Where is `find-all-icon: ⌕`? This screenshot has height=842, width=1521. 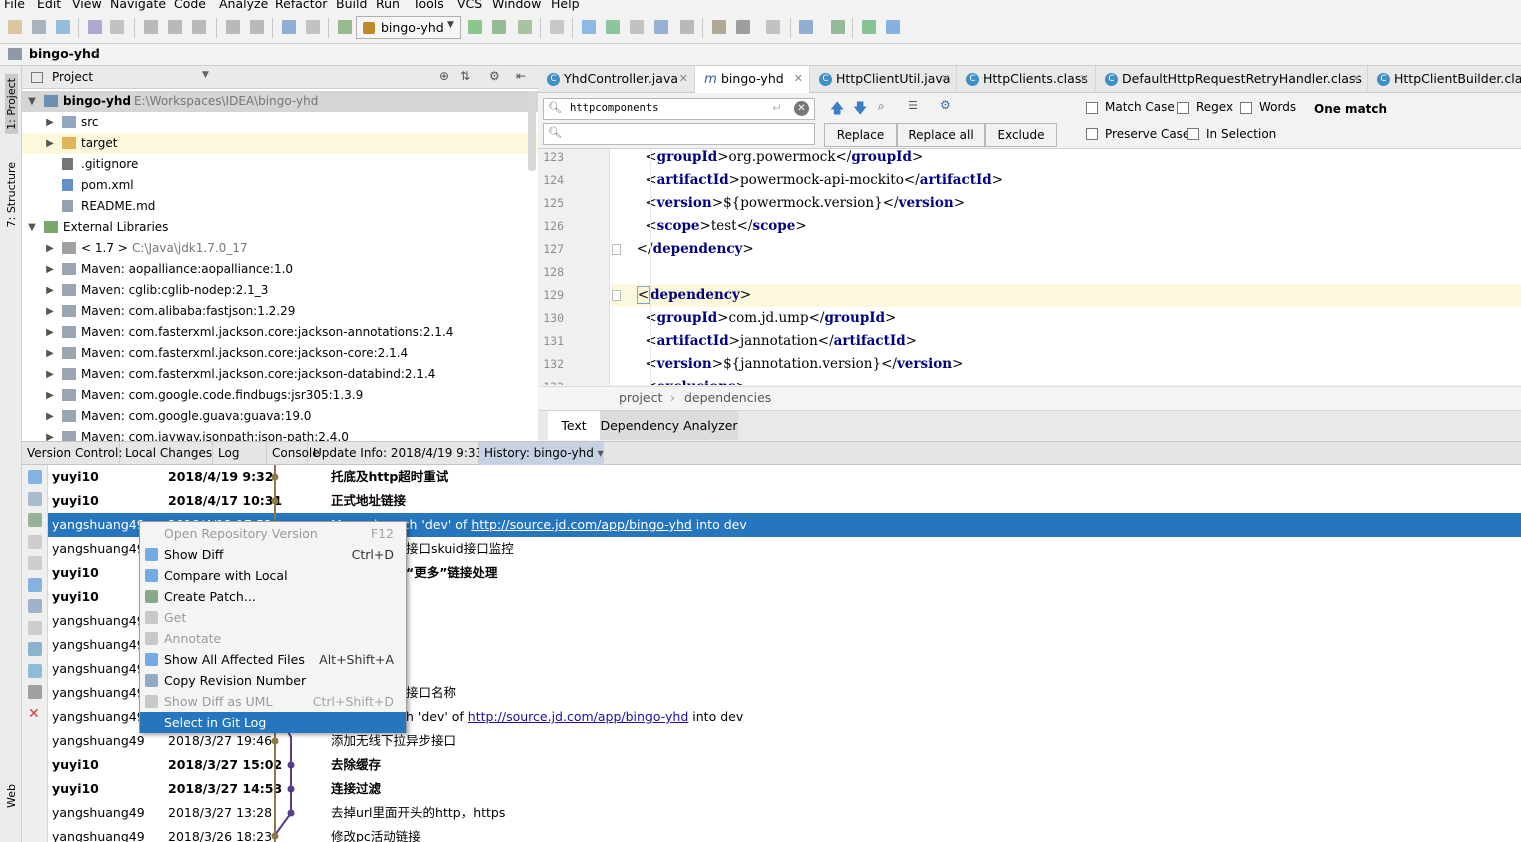 find-all-icon: ⌕ is located at coordinates (881, 106).